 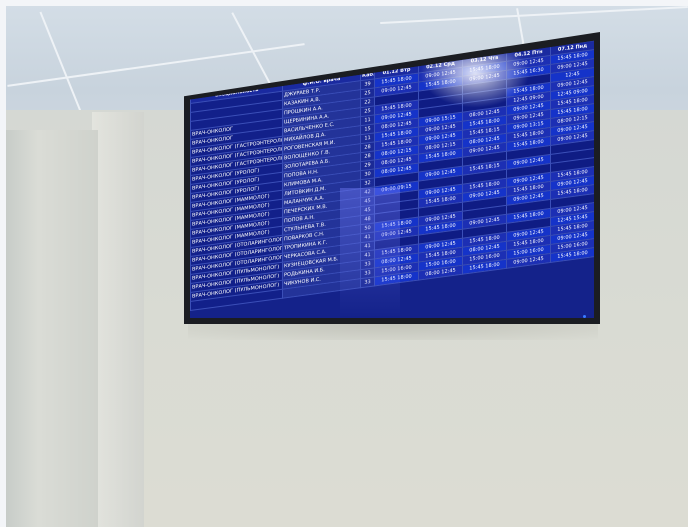 What do you see at coordinates (118, 319) in the screenshot?
I see `pillar-edge` at bounding box center [118, 319].